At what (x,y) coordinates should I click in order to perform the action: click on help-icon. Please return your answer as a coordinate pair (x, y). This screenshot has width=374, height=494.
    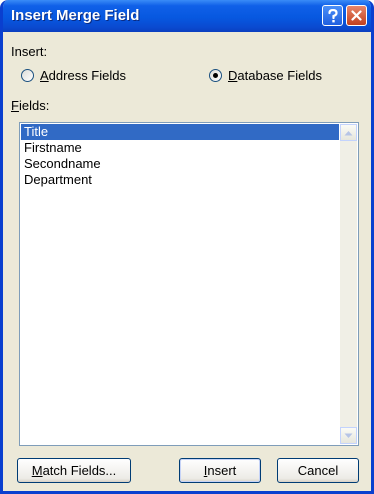
    Looking at the image, I should click on (332, 15).